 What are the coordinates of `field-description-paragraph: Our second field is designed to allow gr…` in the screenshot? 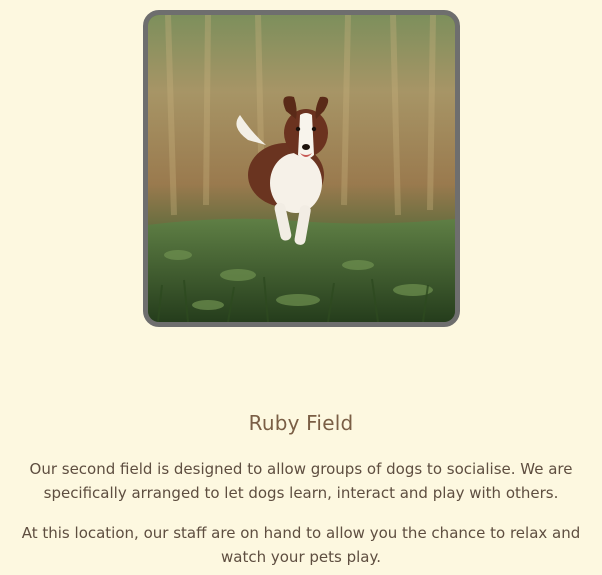 It's located at (301, 481).